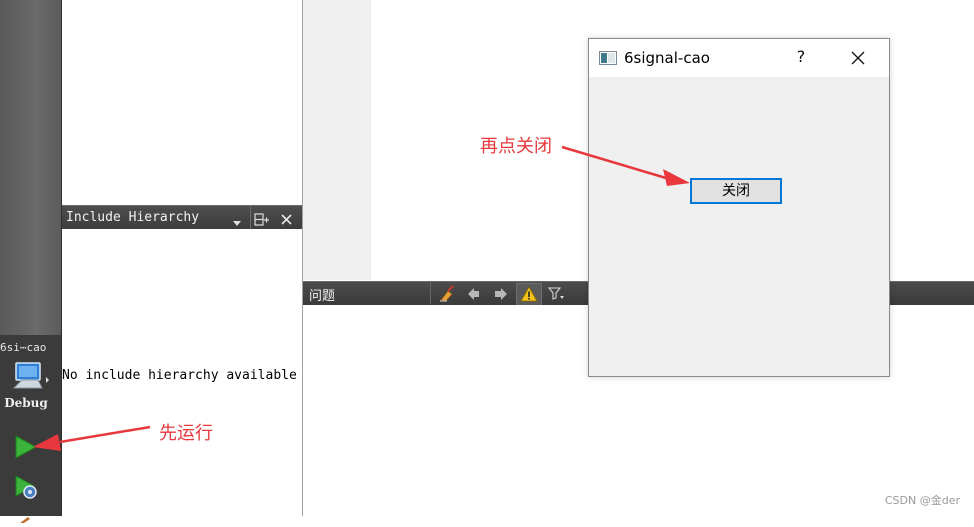  Describe the element at coordinates (322, 296) in the screenshot. I see `issues-title: 问题` at that location.